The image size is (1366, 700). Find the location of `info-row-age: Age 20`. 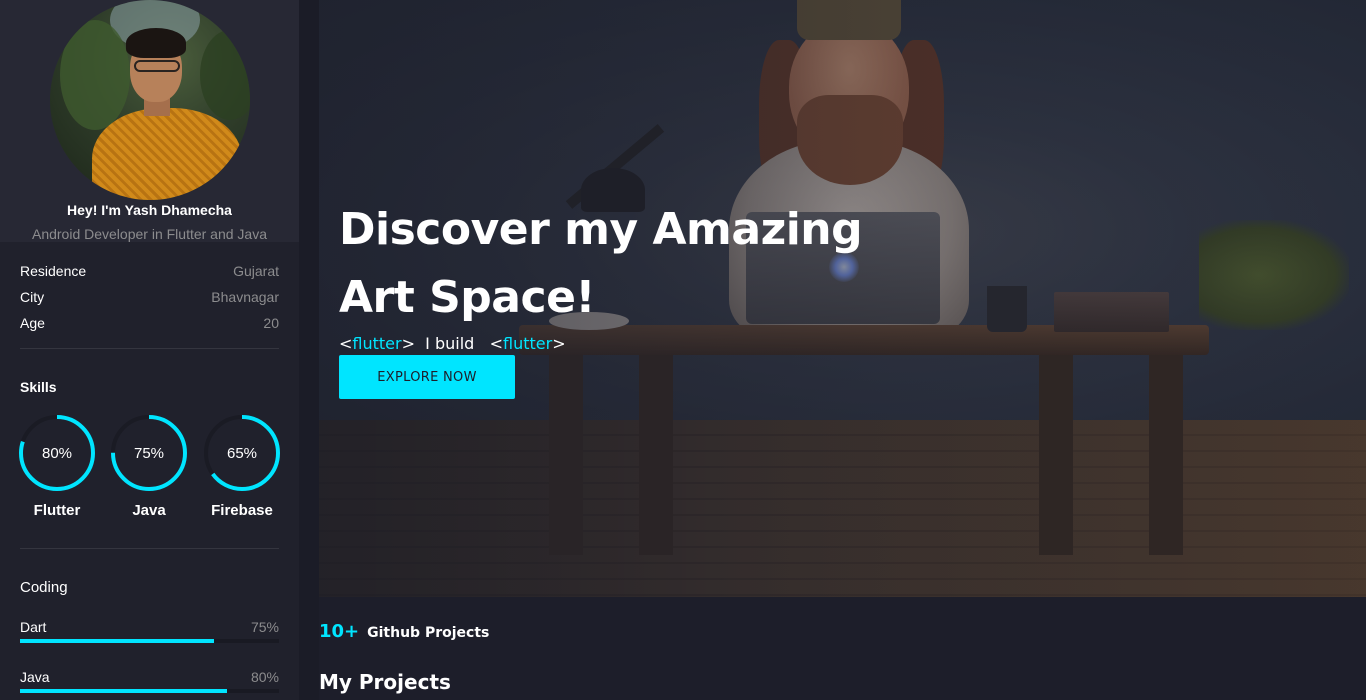

info-row-age: Age 20 is located at coordinates (149, 324).